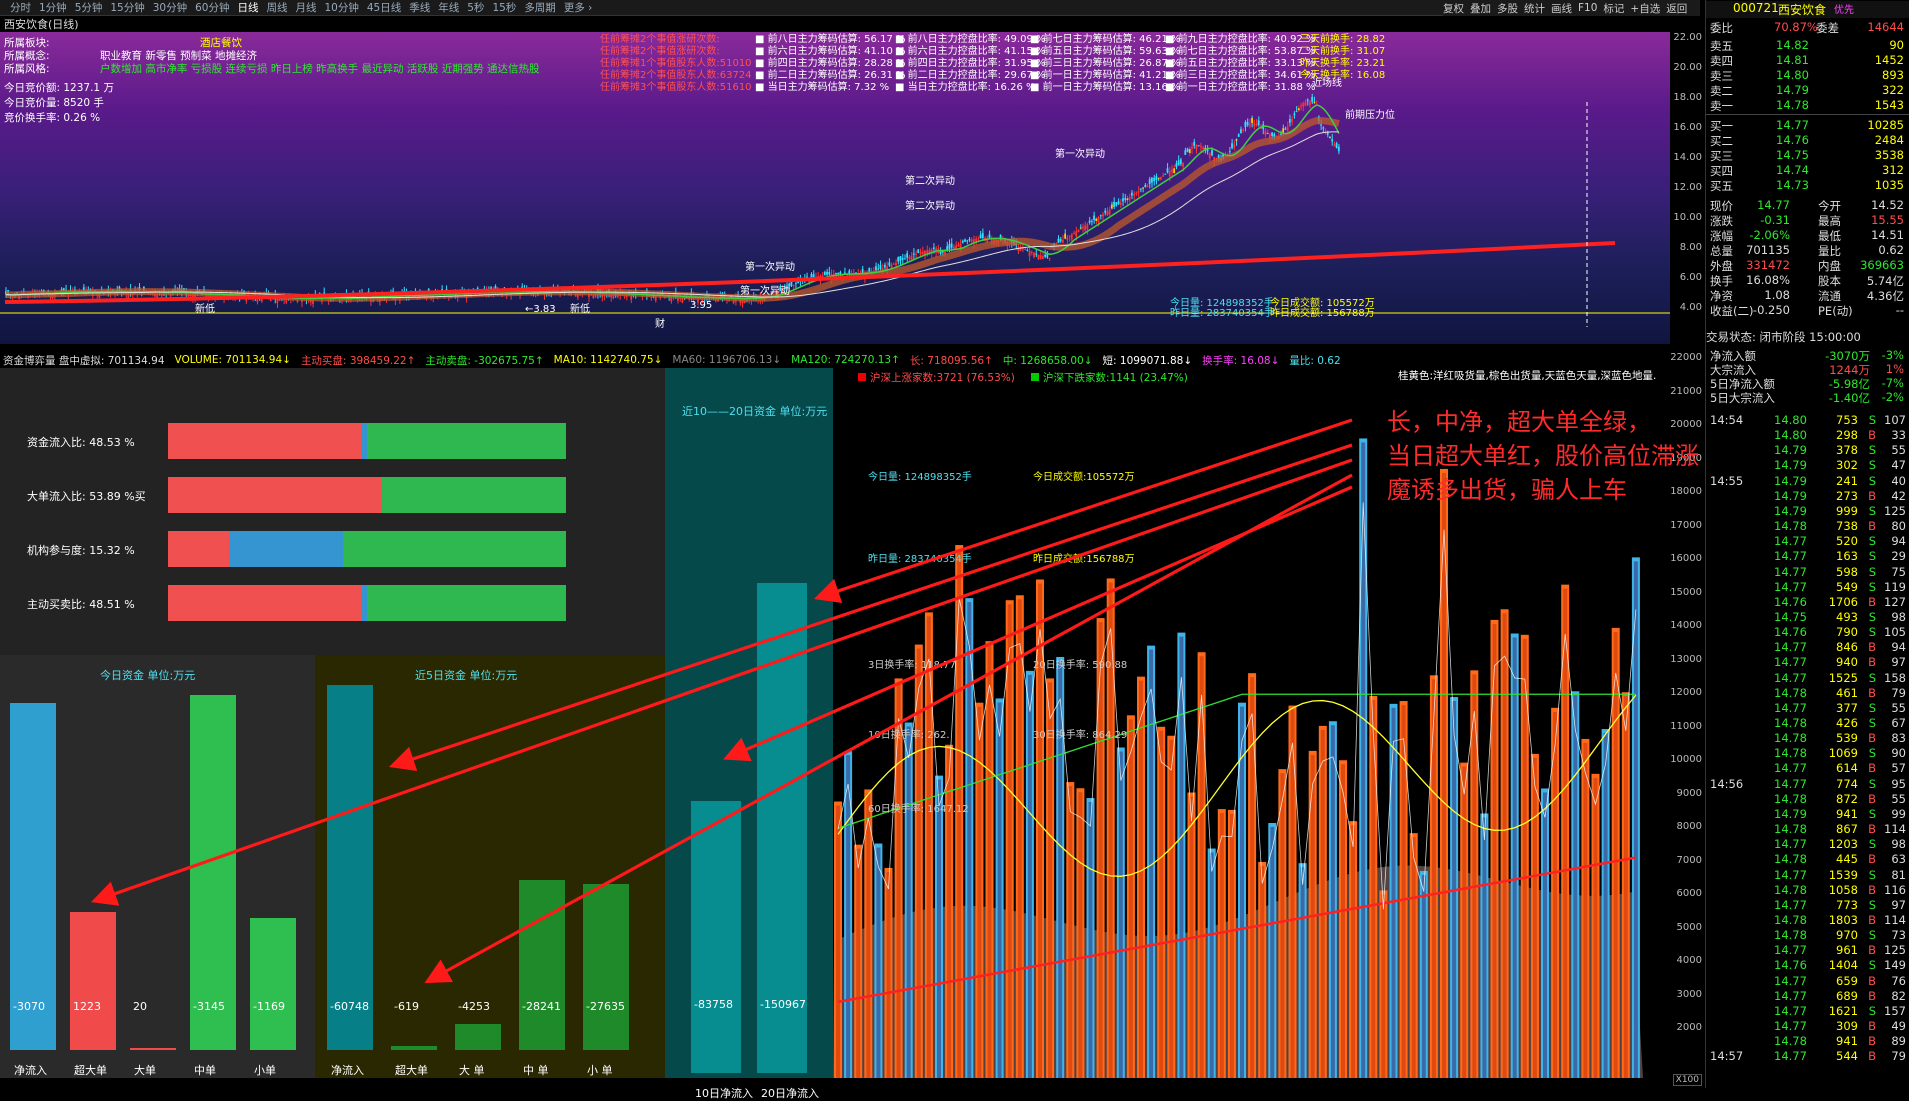 The height and width of the screenshot is (1101, 1909). Describe the element at coordinates (1645, 8) in the screenshot. I see `tool-button-7: +自选` at that location.